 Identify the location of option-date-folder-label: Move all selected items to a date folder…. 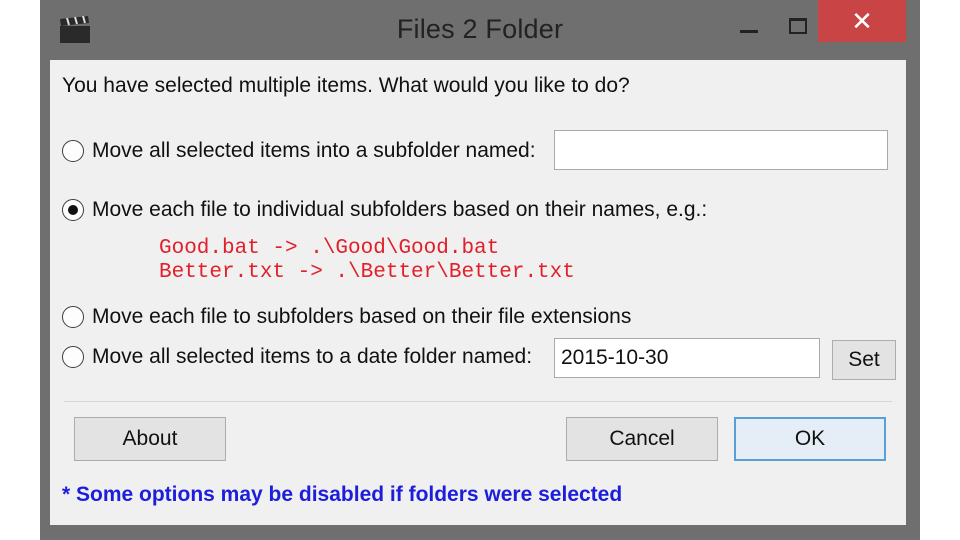
(312, 357).